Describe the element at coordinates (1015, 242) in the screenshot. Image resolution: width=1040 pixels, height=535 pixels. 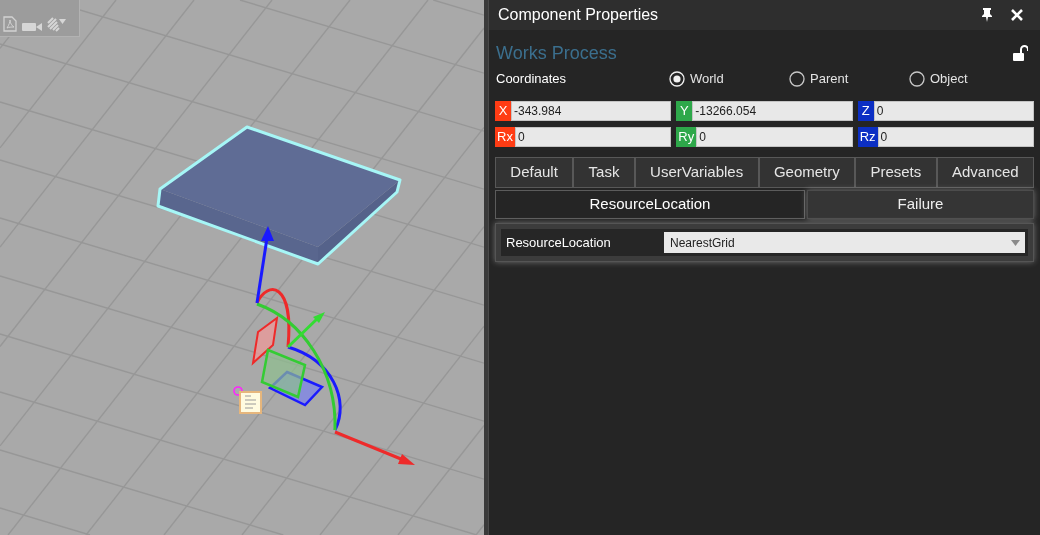
I see `caret-icon` at that location.